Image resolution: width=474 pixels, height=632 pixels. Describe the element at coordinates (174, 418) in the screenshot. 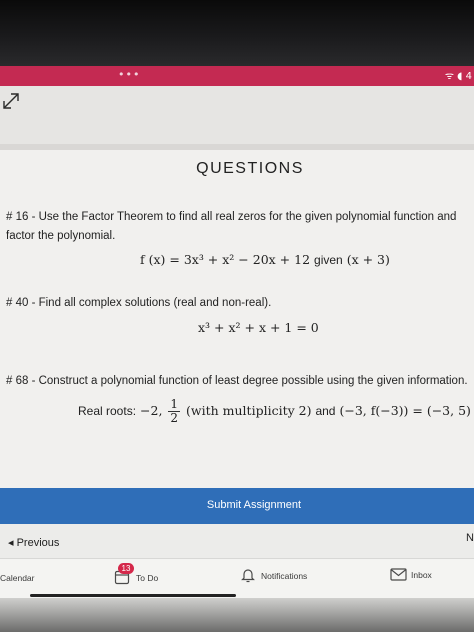

I see `fraction-denominator: 2` at that location.